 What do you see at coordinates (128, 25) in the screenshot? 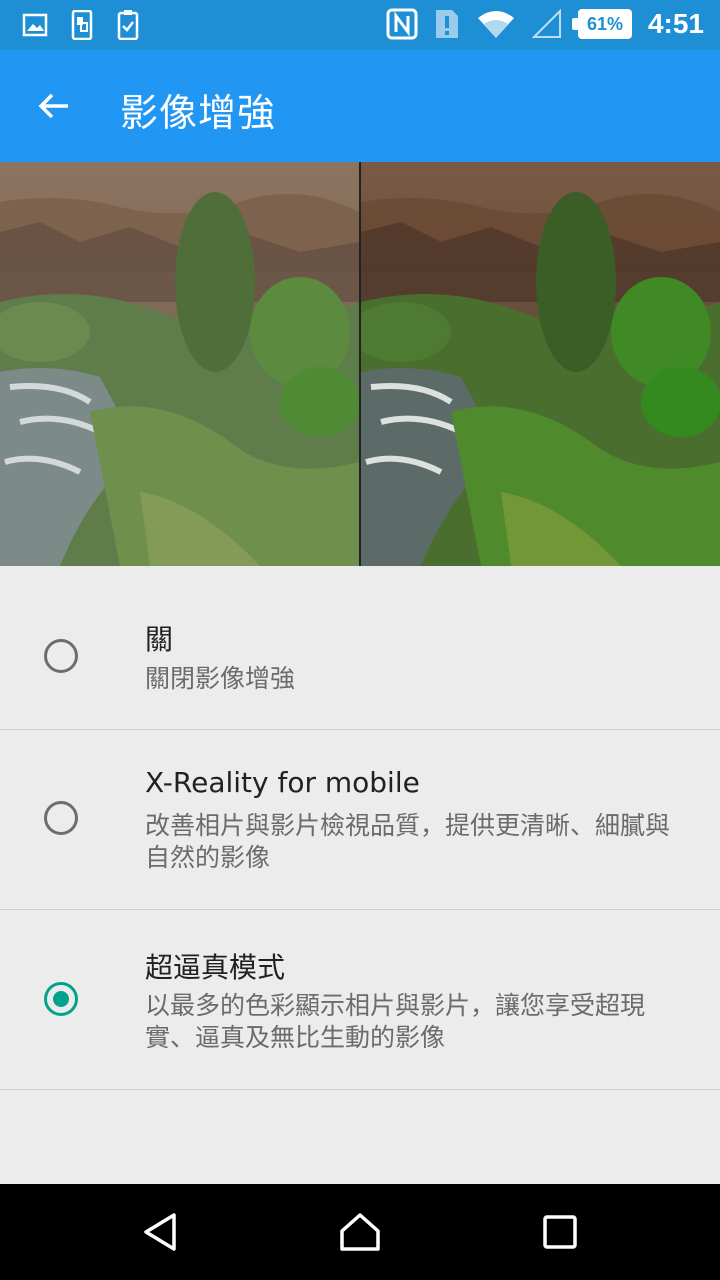
I see `clipboard-check-icon` at bounding box center [128, 25].